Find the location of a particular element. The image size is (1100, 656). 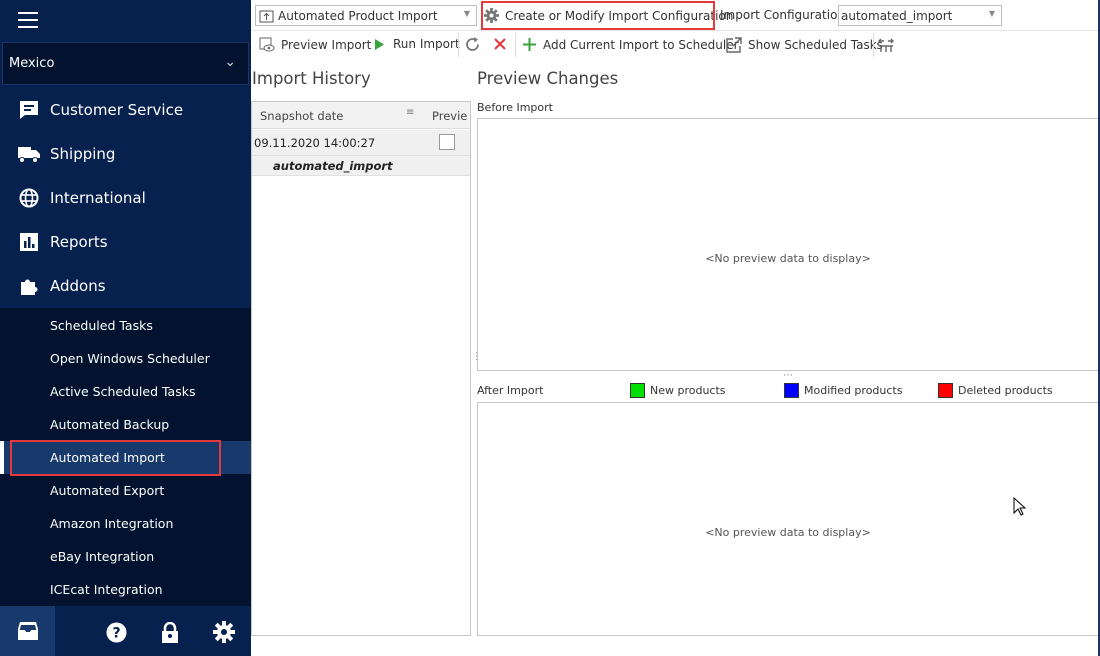

hamburger-menu-icon is located at coordinates (28, 20).